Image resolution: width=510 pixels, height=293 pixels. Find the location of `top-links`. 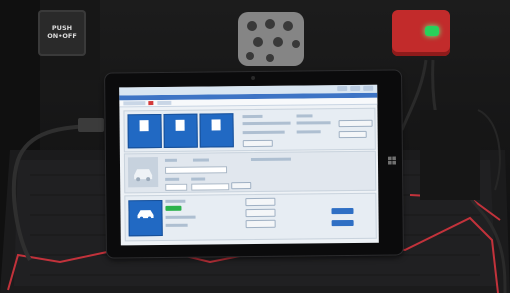

top-links is located at coordinates (355, 88).